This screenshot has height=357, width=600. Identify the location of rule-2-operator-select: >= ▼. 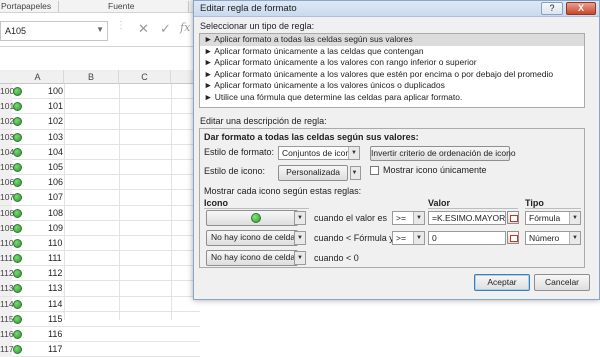
(408, 238).